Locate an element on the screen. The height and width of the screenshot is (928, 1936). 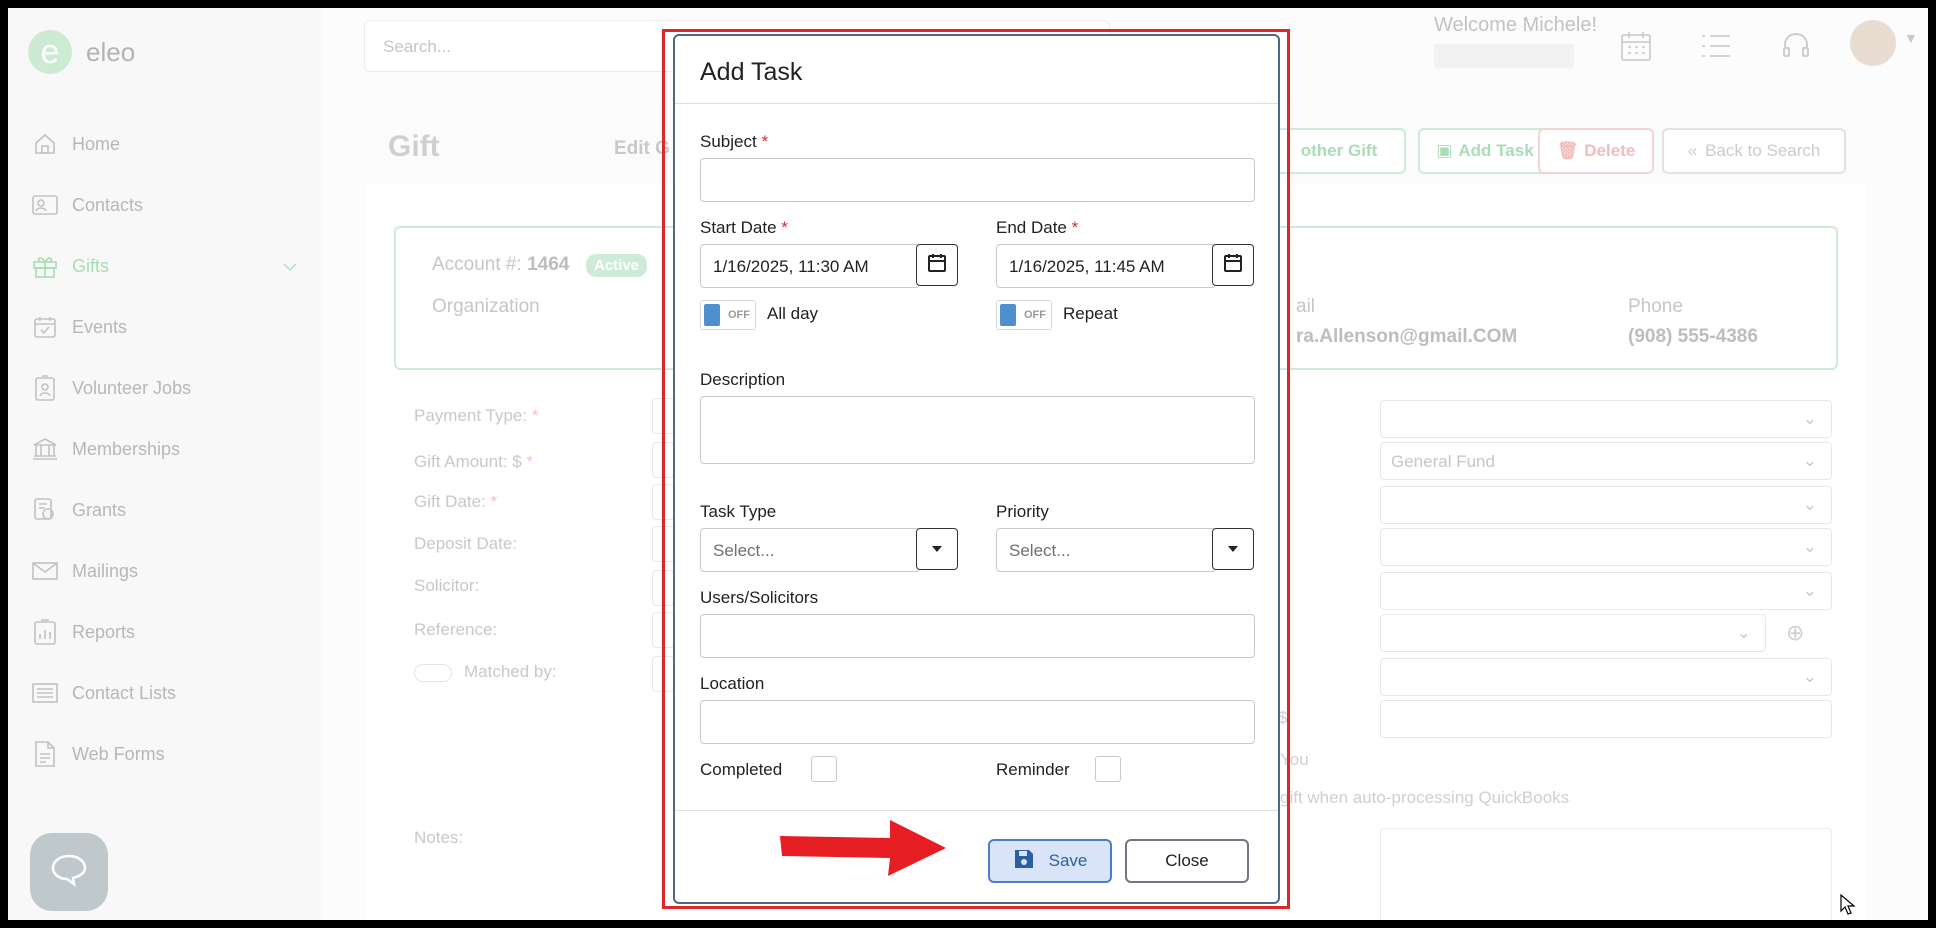
gift-date-text: Gift Date: is located at coordinates (450, 501).